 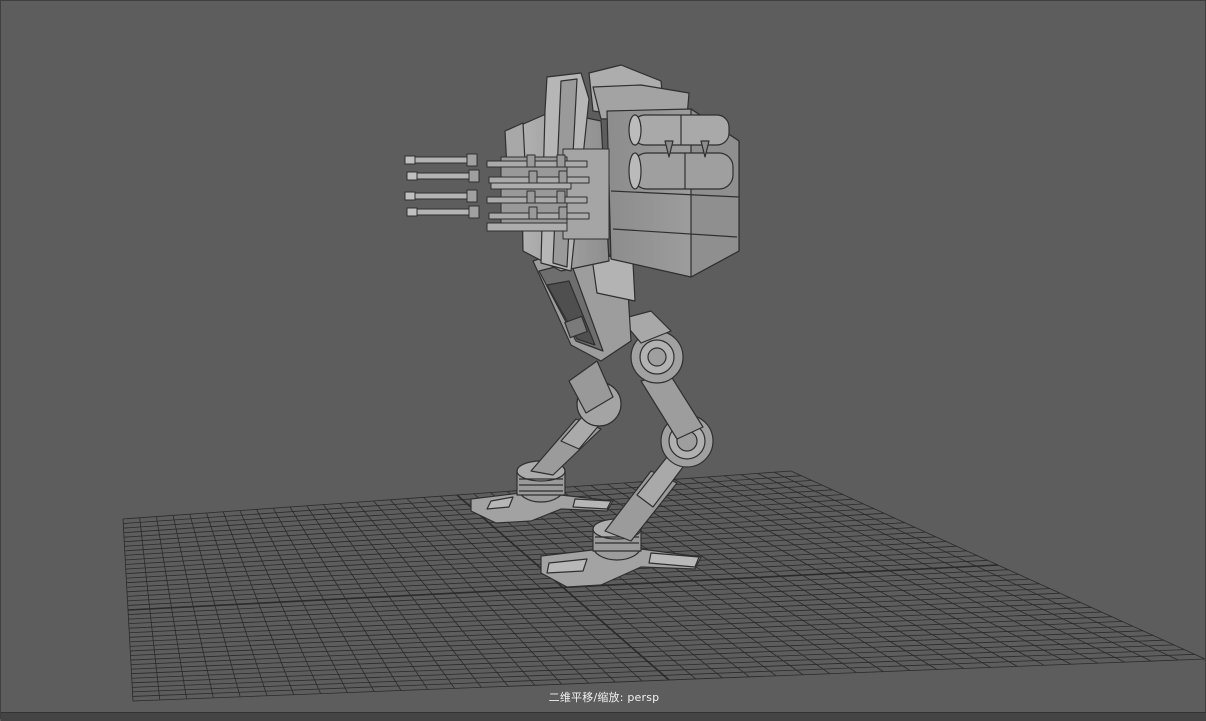 I want to click on left-leg, so click(x=546, y=442).